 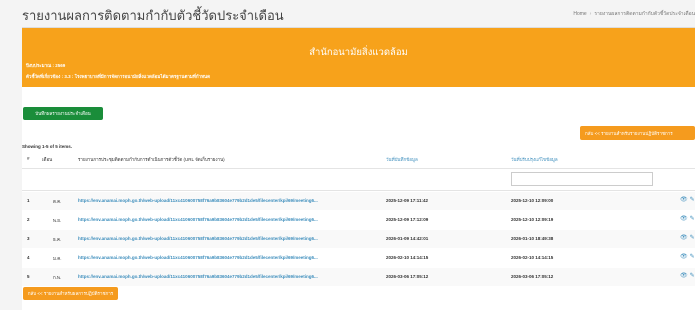 I want to click on row-number: 4, so click(x=28, y=257).